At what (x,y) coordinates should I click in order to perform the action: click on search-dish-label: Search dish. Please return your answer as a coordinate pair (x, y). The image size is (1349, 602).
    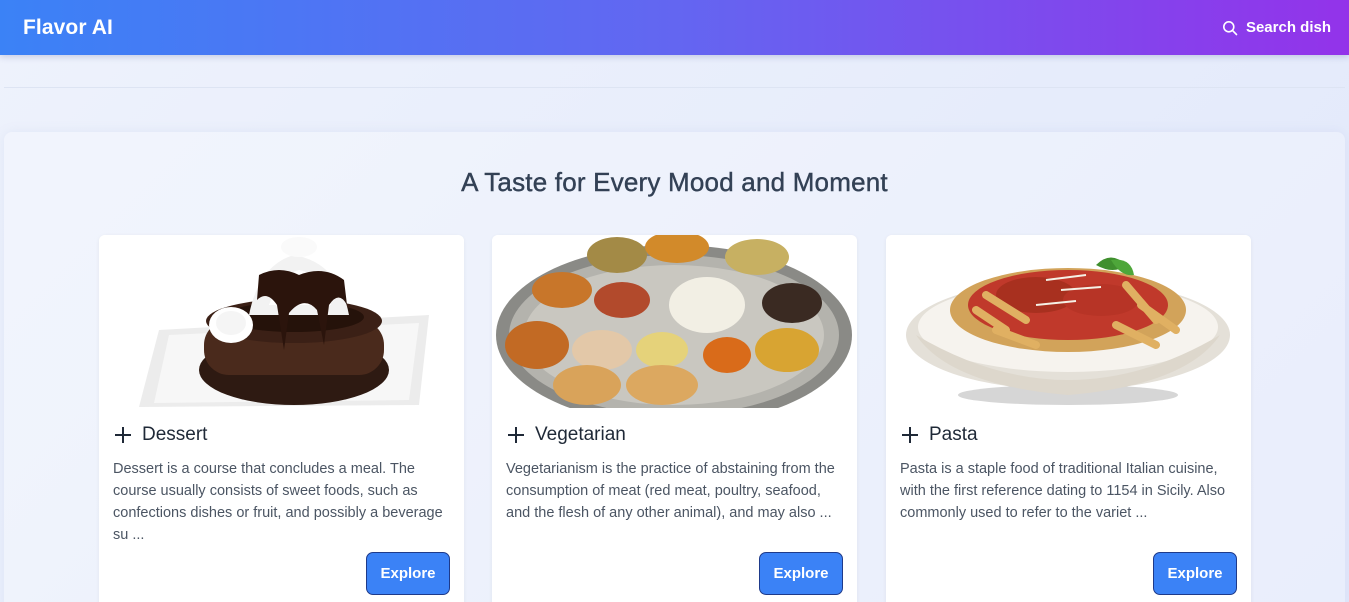
    Looking at the image, I should click on (1288, 27).